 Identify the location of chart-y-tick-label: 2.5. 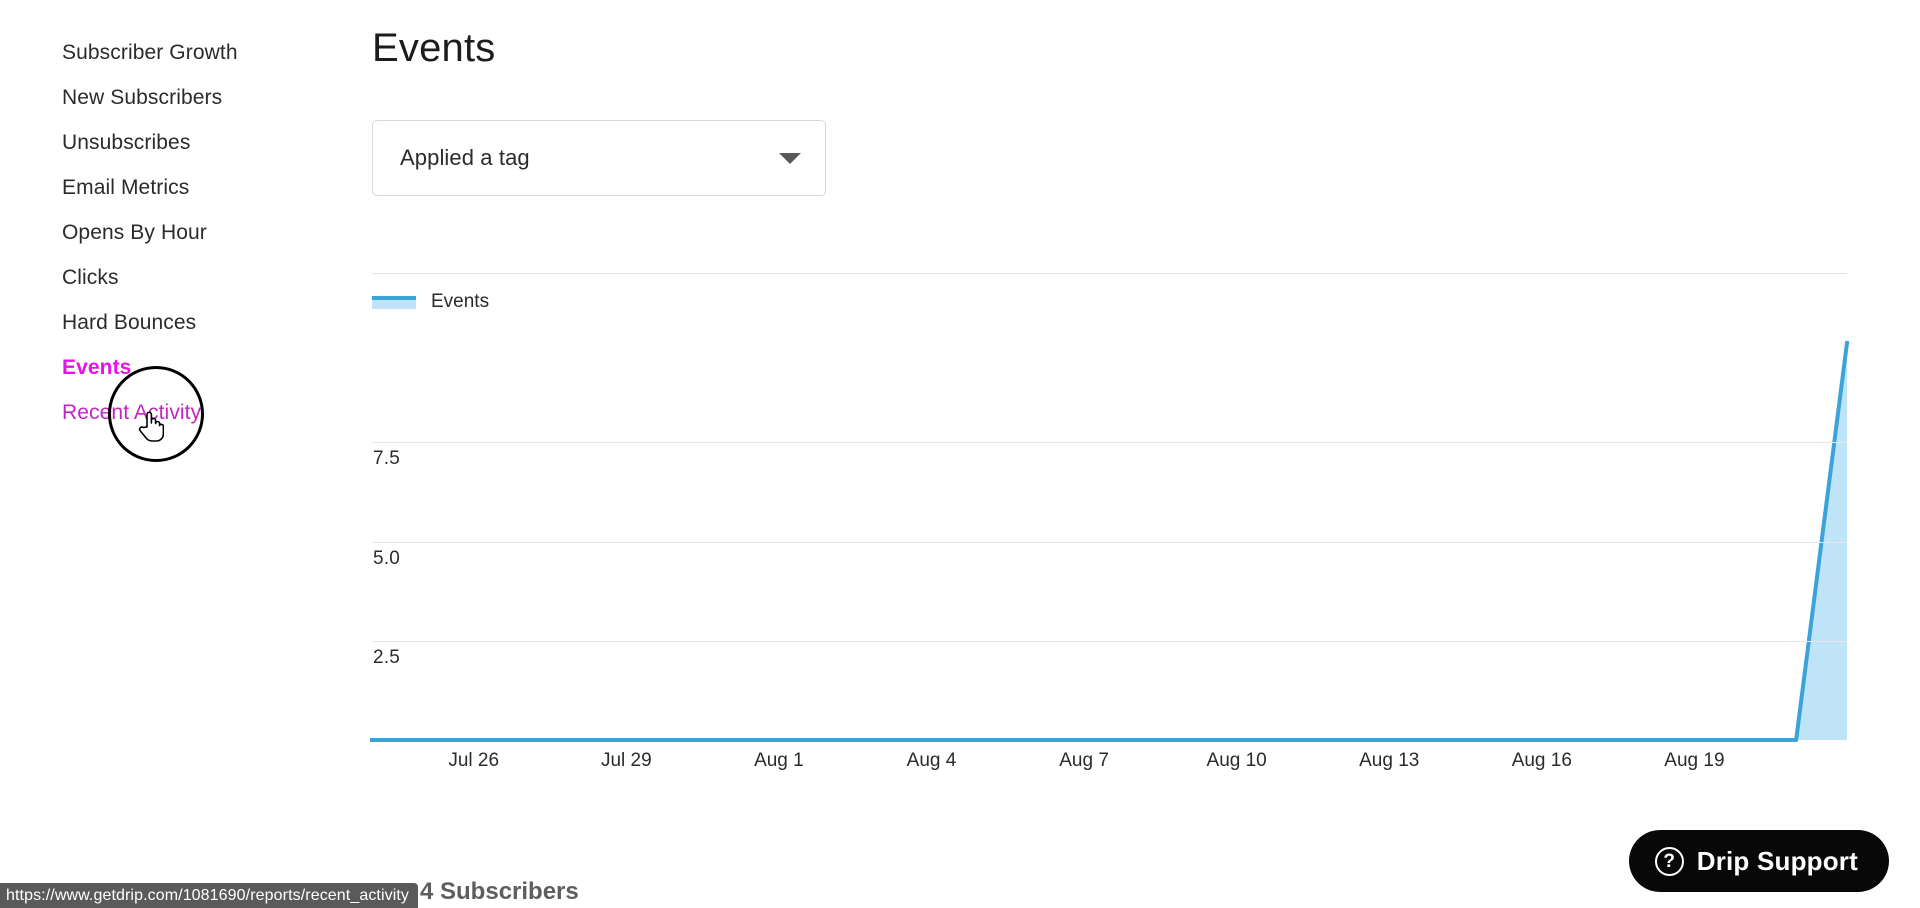
(387, 657).